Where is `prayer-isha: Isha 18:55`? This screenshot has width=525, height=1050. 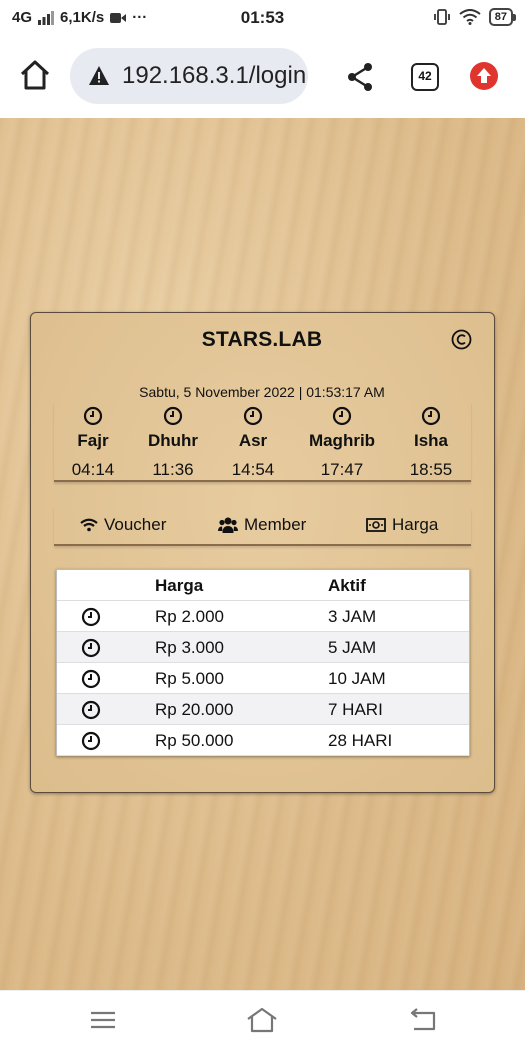
prayer-isha: Isha 18:55 is located at coordinates (431, 441).